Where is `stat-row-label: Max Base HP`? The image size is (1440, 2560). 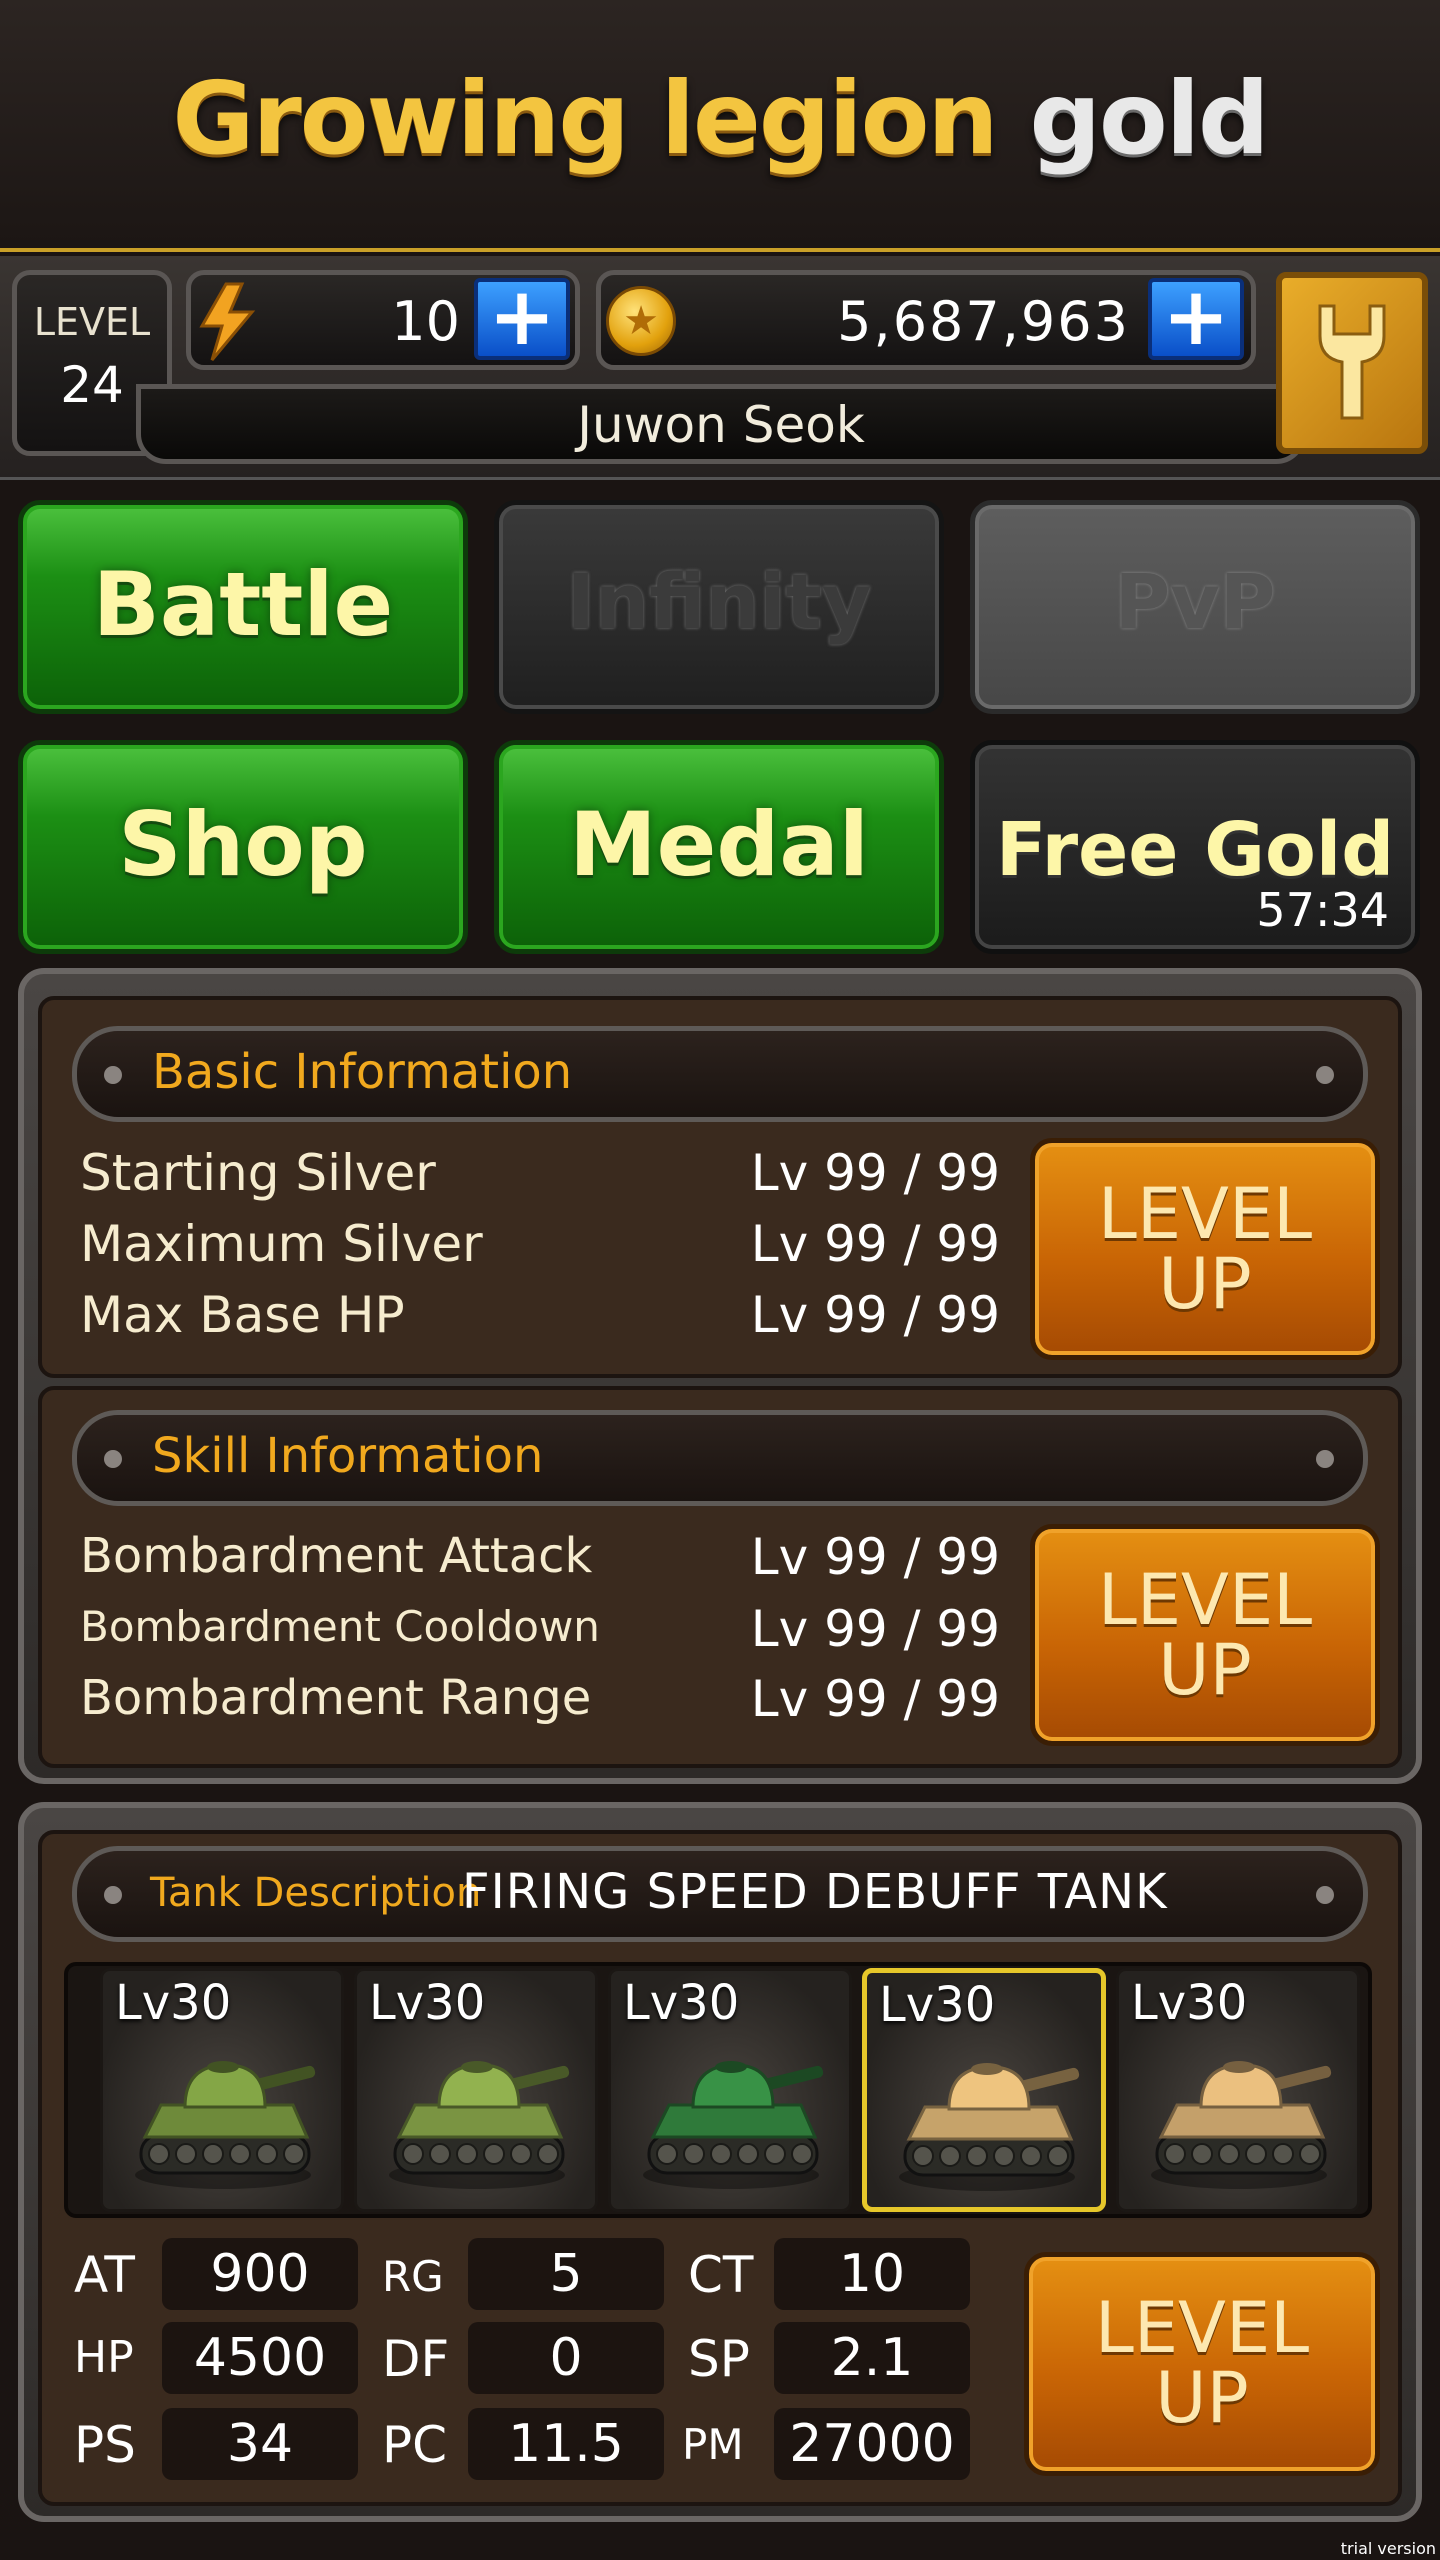
stat-row-label: Max Base HP is located at coordinates (242, 1315).